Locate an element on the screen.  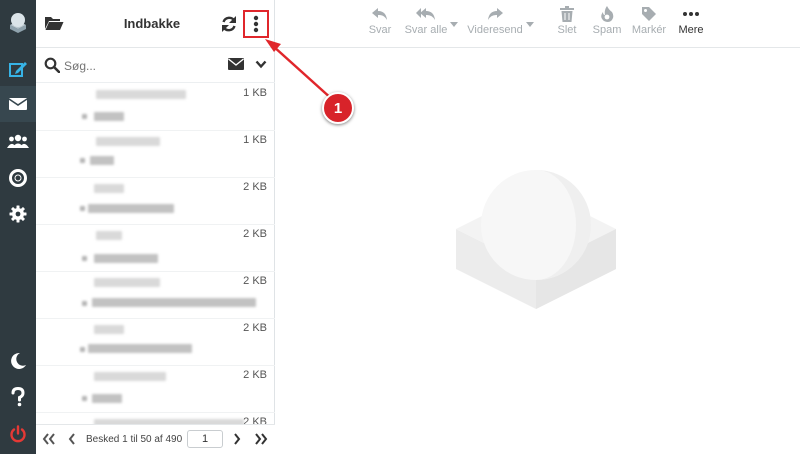
nav-compose is located at coordinates (18, 69).